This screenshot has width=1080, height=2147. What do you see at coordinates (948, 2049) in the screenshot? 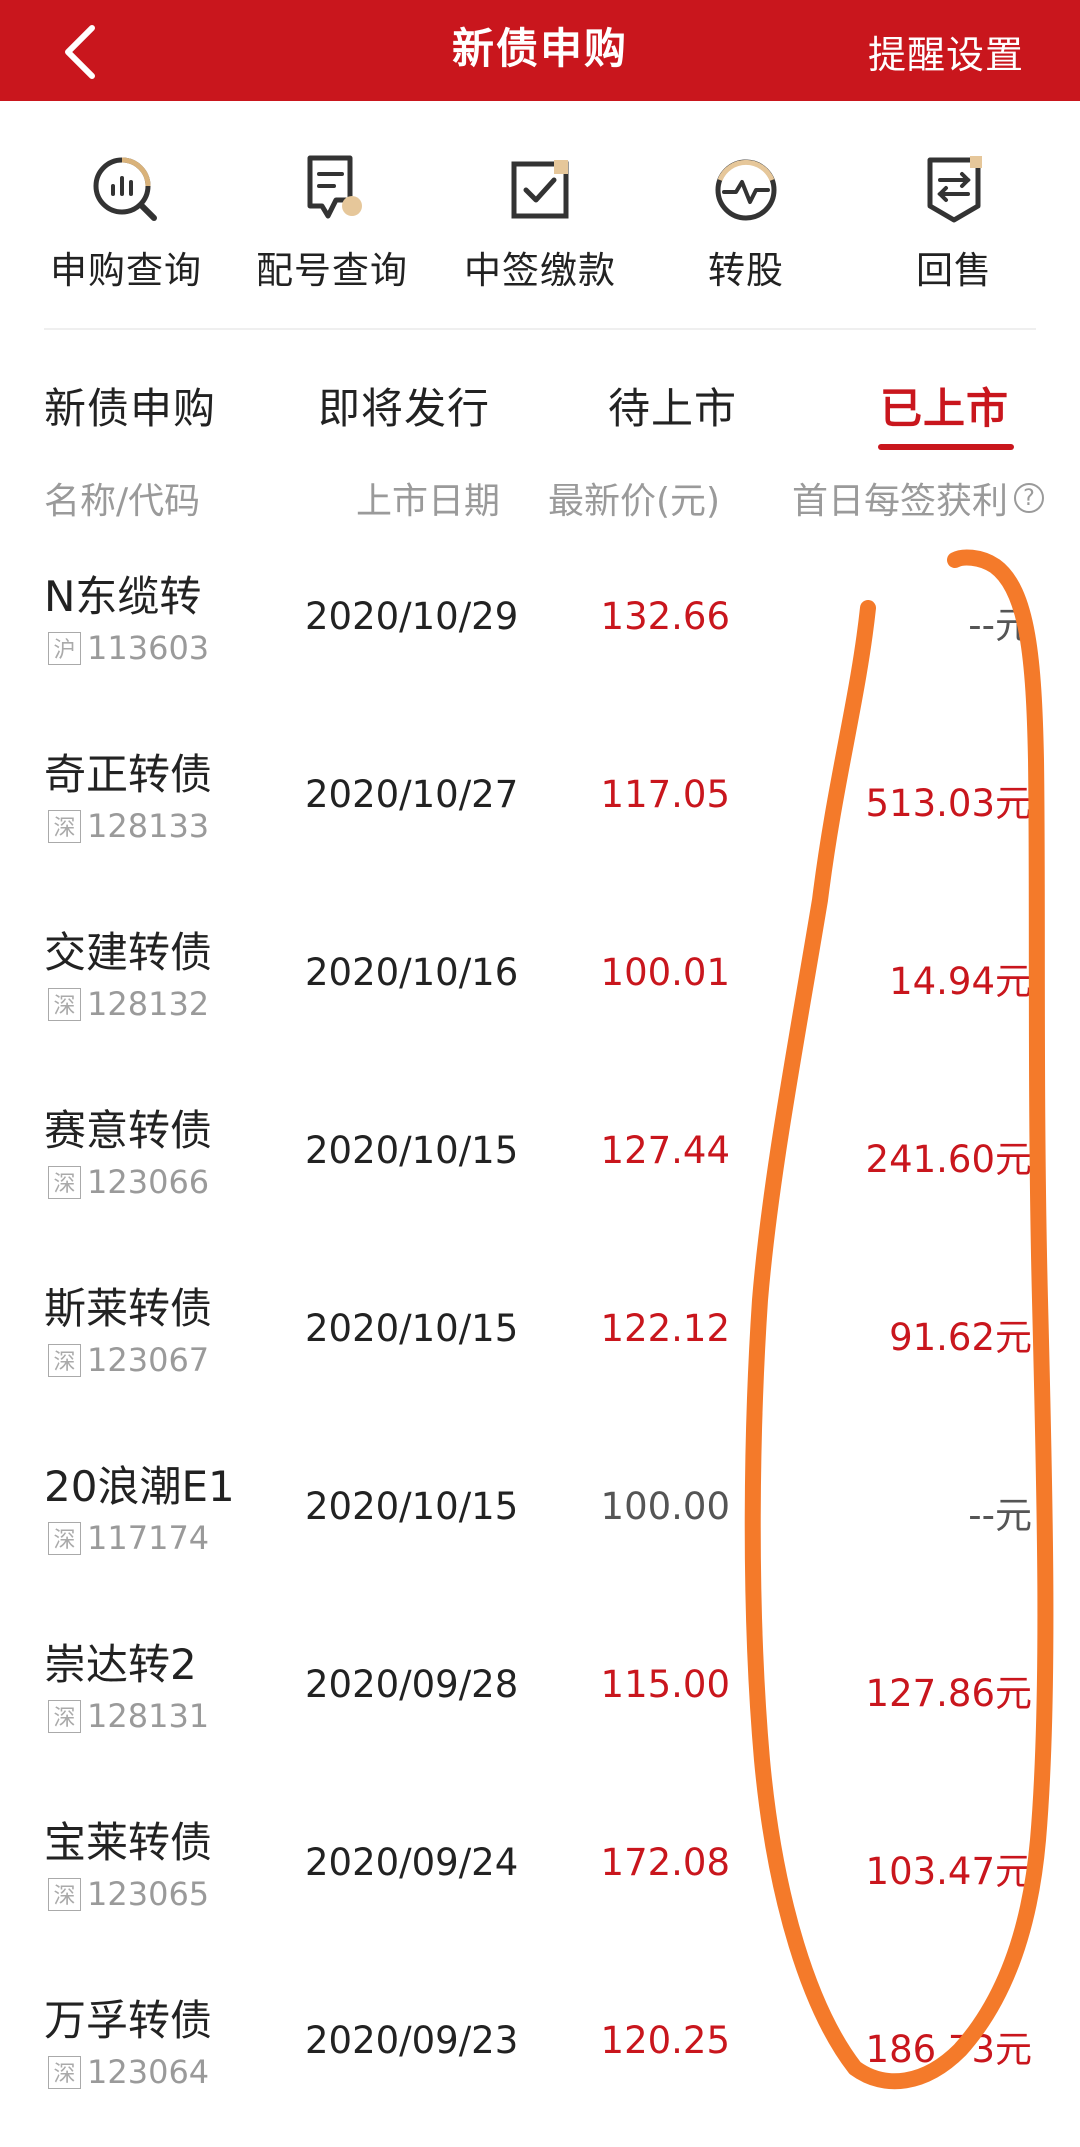
I see `first-day-profit: 186.73元` at bounding box center [948, 2049].